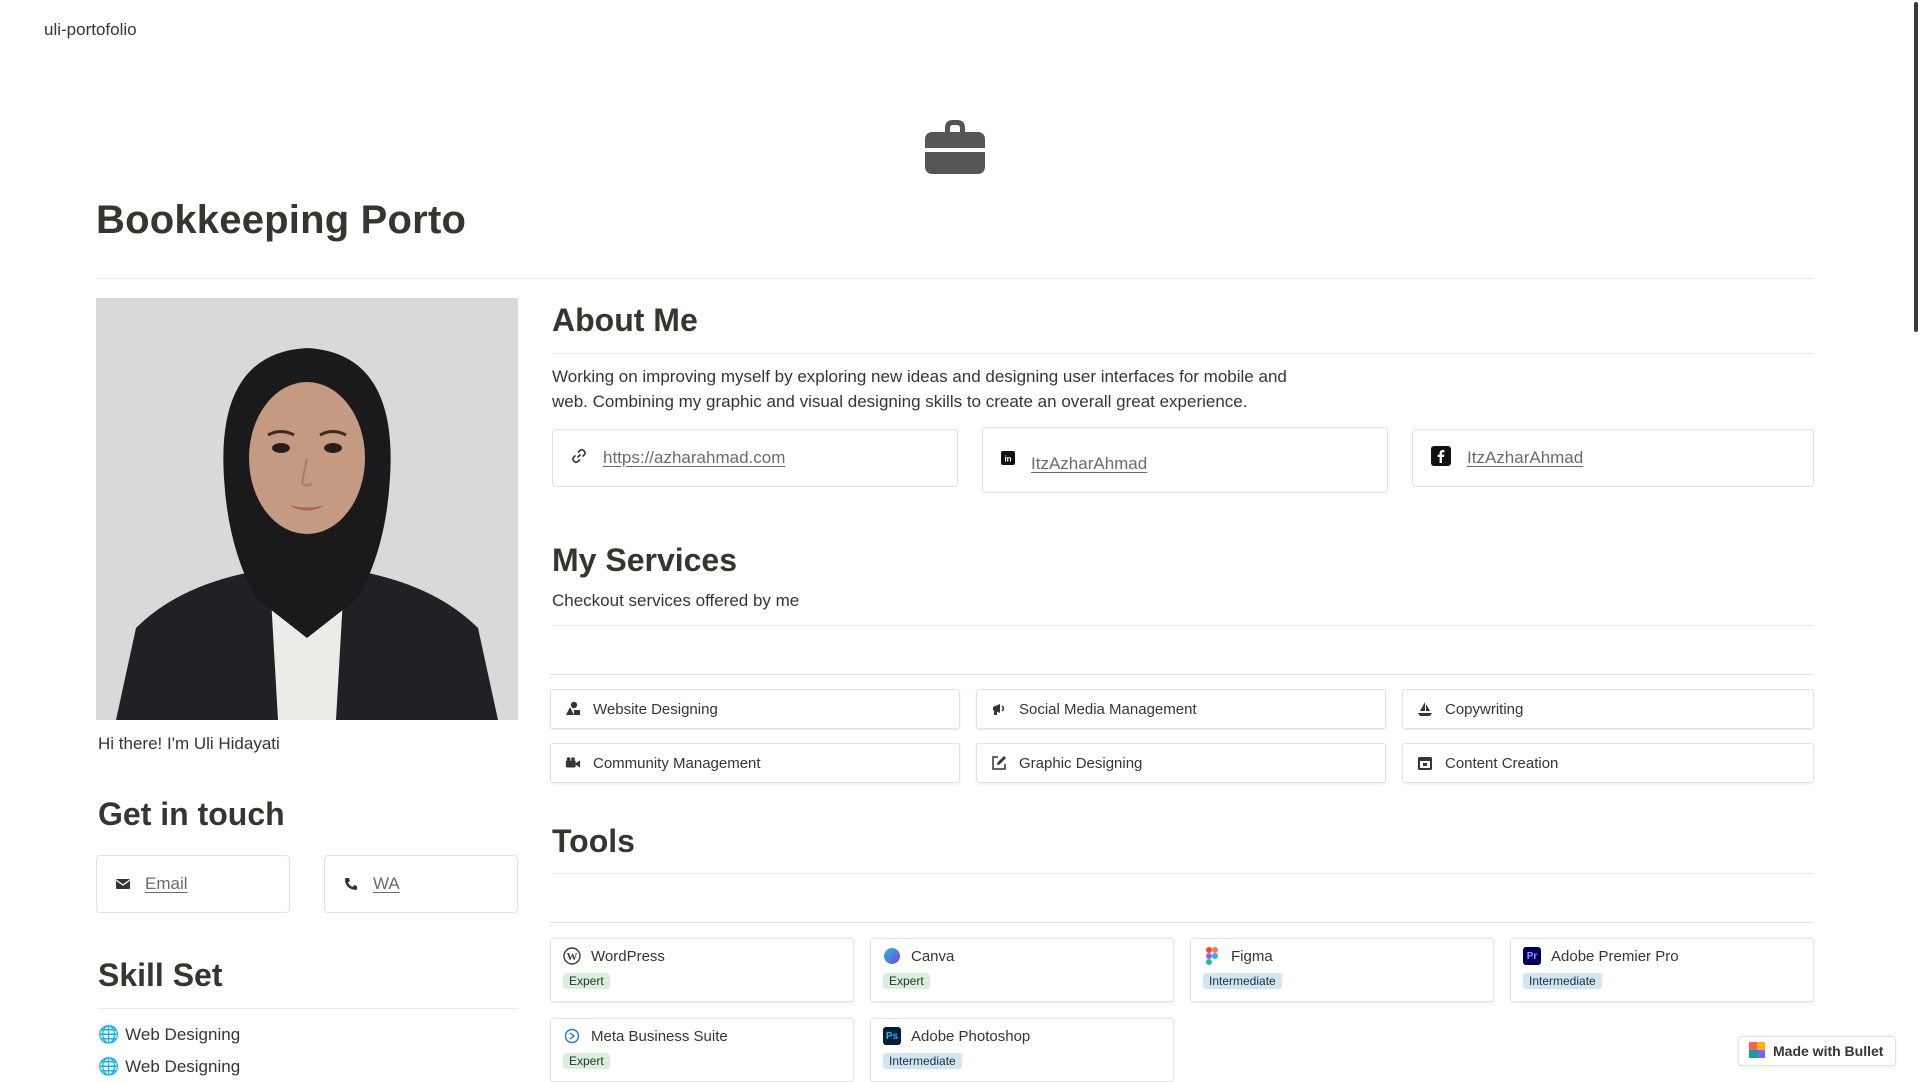 This screenshot has width=1920, height=1082. What do you see at coordinates (1532, 956) in the screenshot?
I see `premiere-icon: Pr` at bounding box center [1532, 956].